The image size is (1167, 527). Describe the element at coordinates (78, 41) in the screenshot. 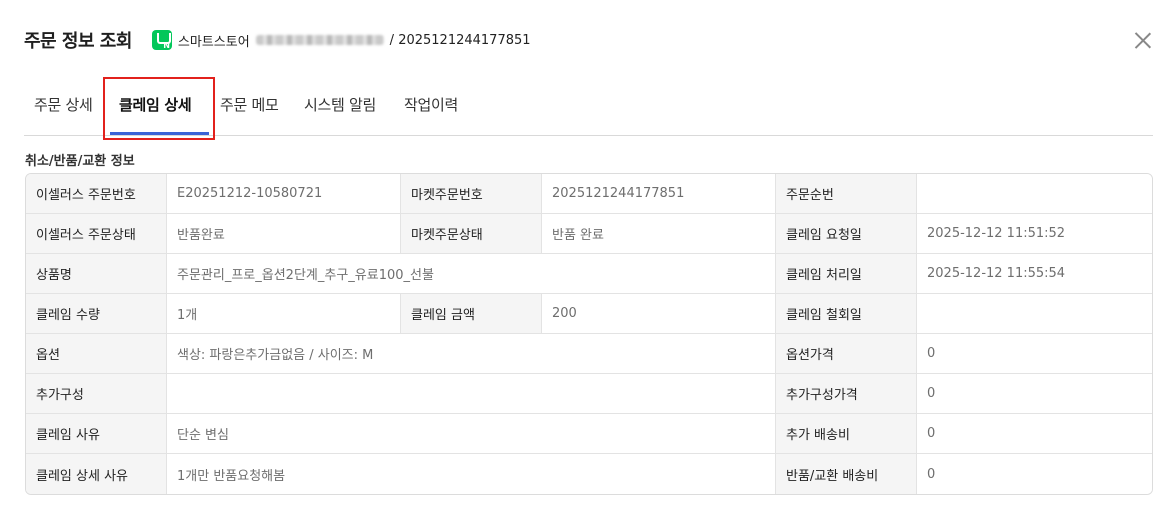

I see `modal-title: 주문 정보 조회` at that location.